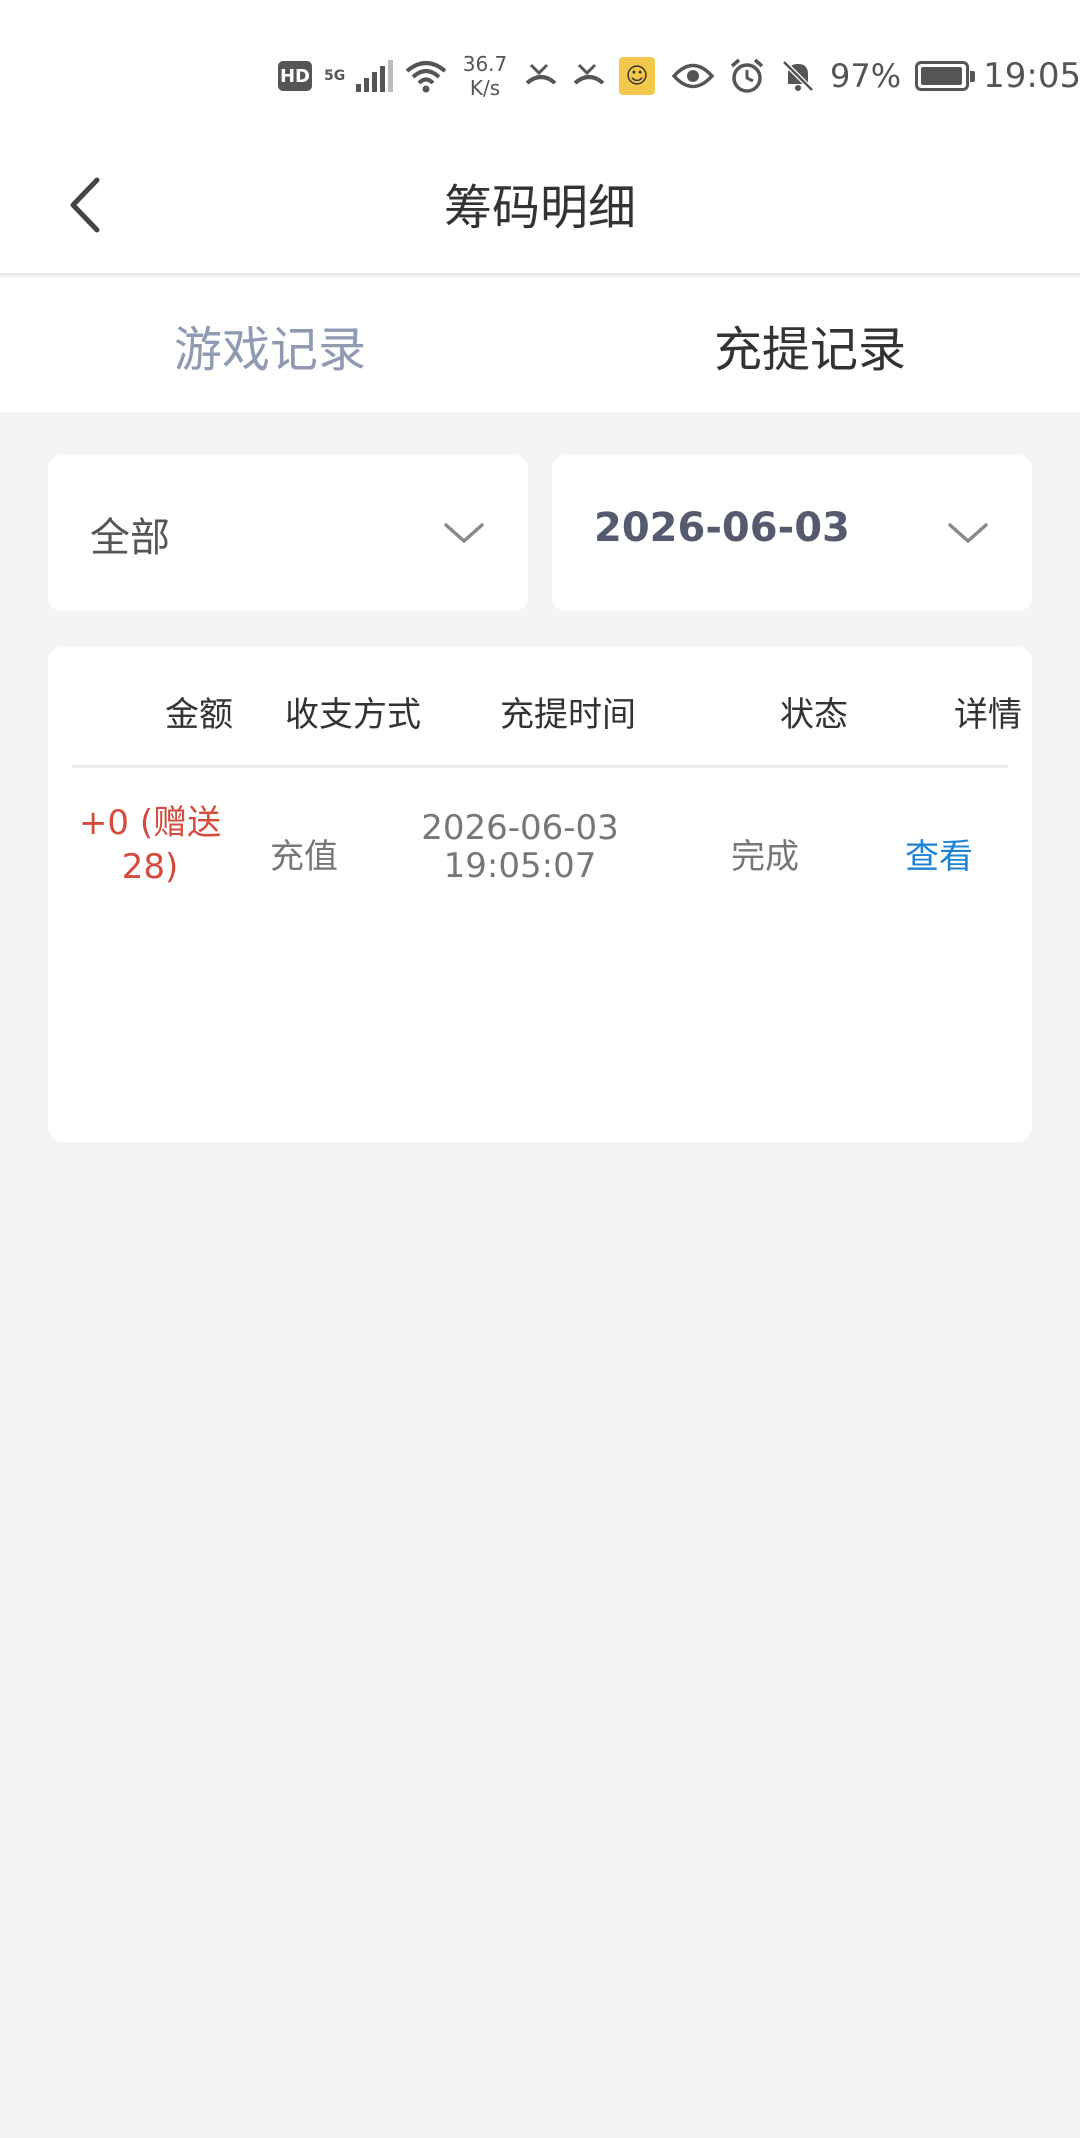 The height and width of the screenshot is (2138, 1080). Describe the element at coordinates (722, 528) in the screenshot. I see `date-filter-value: 2026-06-03` at that location.